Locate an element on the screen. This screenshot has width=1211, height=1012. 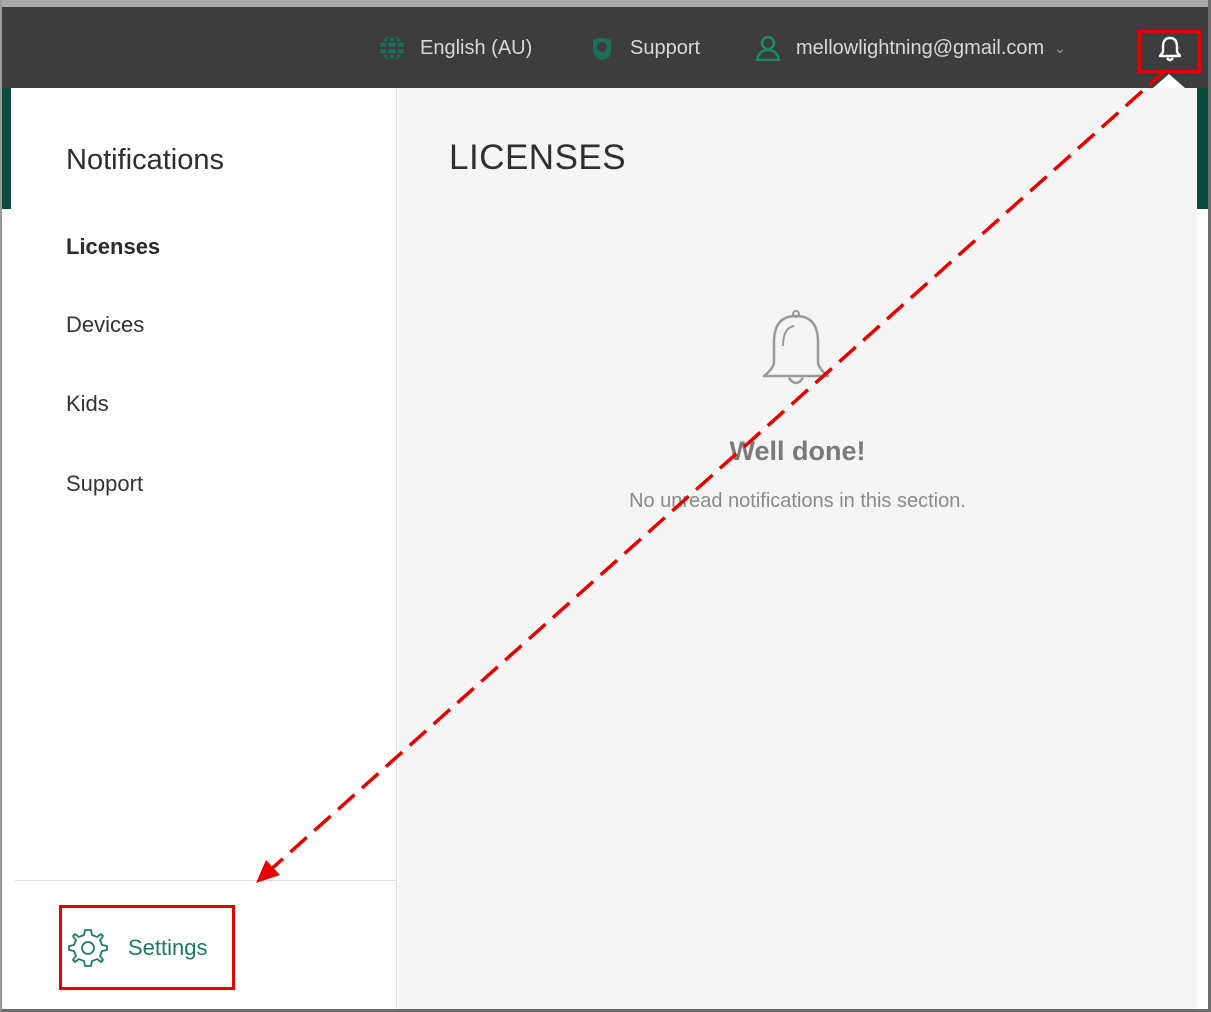
notifications-bell-button is located at coordinates (1169, 51).